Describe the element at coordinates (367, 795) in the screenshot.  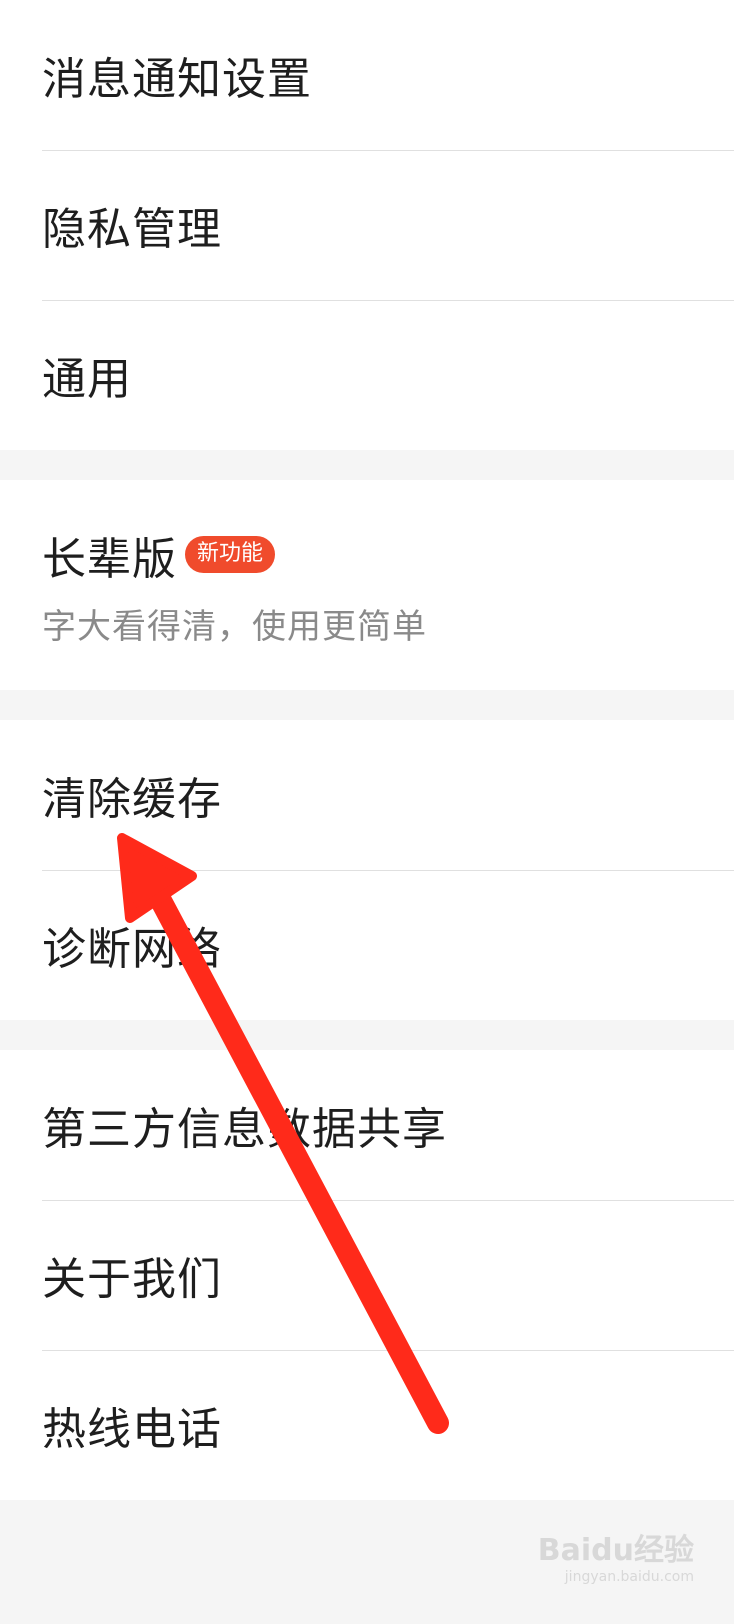
I see `row-clear-cache: 清除缓存` at that location.